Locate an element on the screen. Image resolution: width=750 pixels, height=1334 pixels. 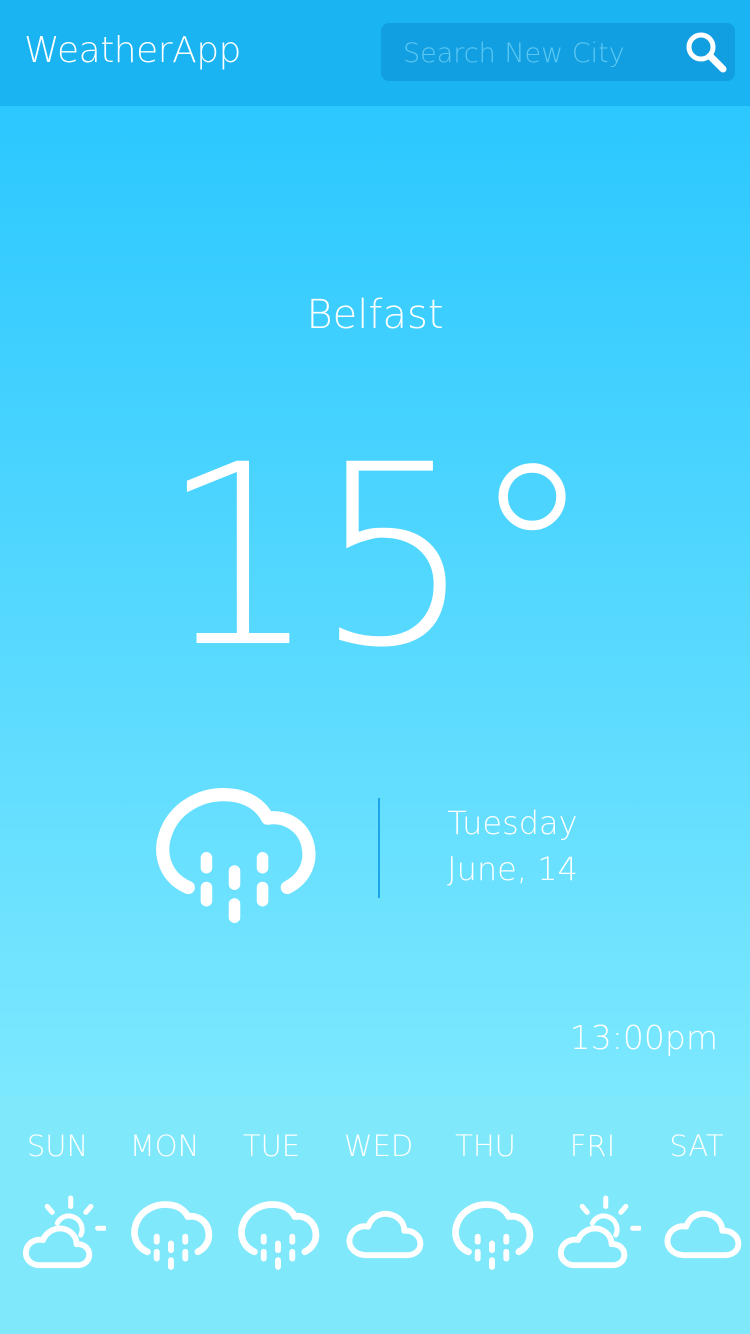
weekday-label: Tuesday is located at coordinates (512, 823).